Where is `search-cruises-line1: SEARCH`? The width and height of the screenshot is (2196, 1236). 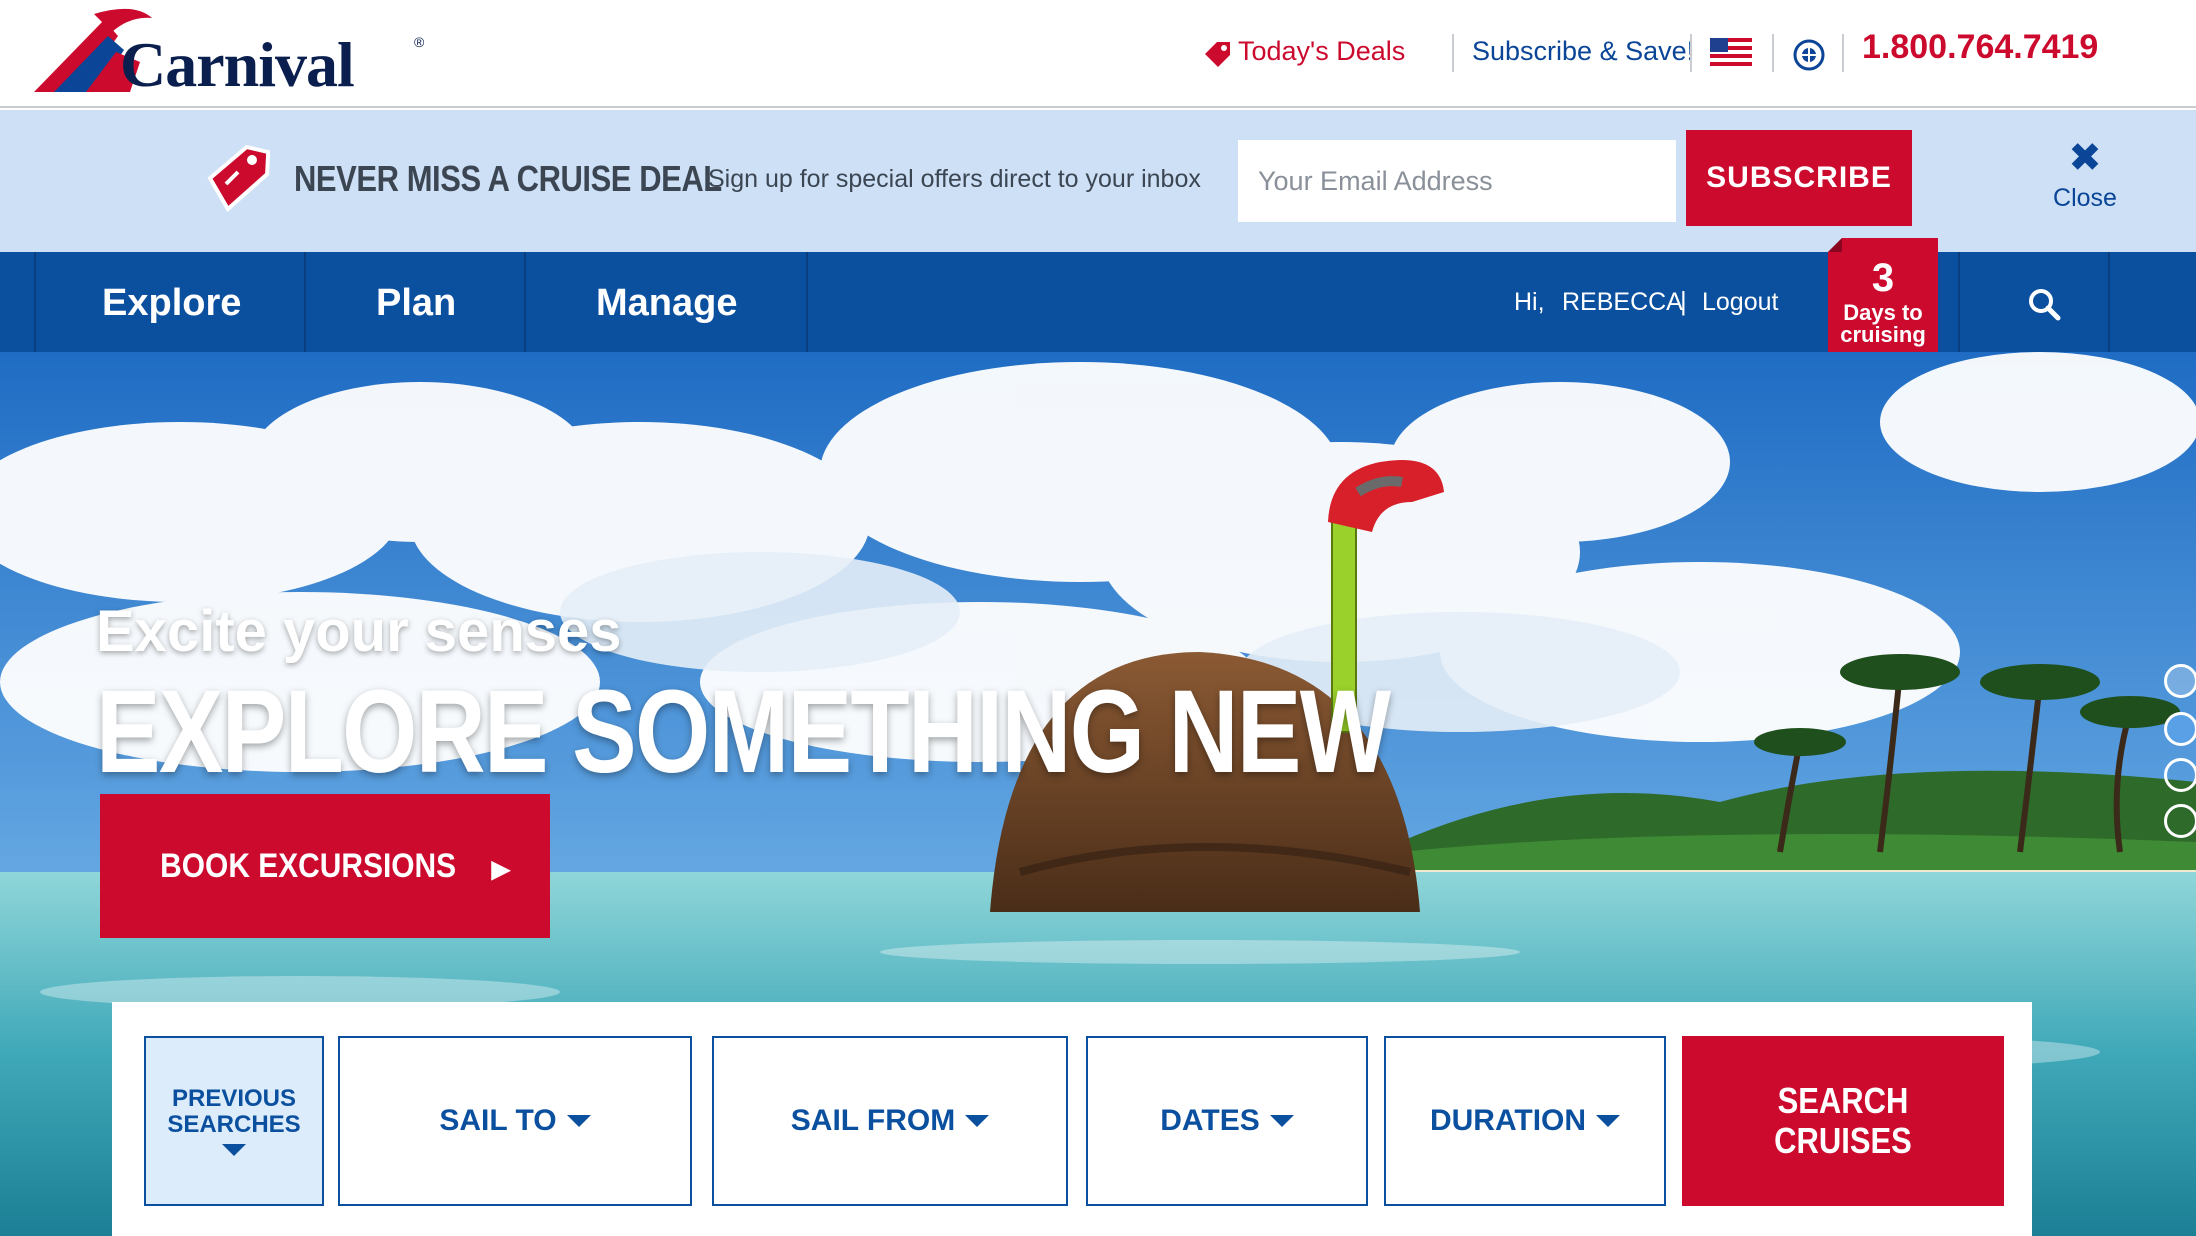 search-cruises-line1: SEARCH is located at coordinates (1843, 1100).